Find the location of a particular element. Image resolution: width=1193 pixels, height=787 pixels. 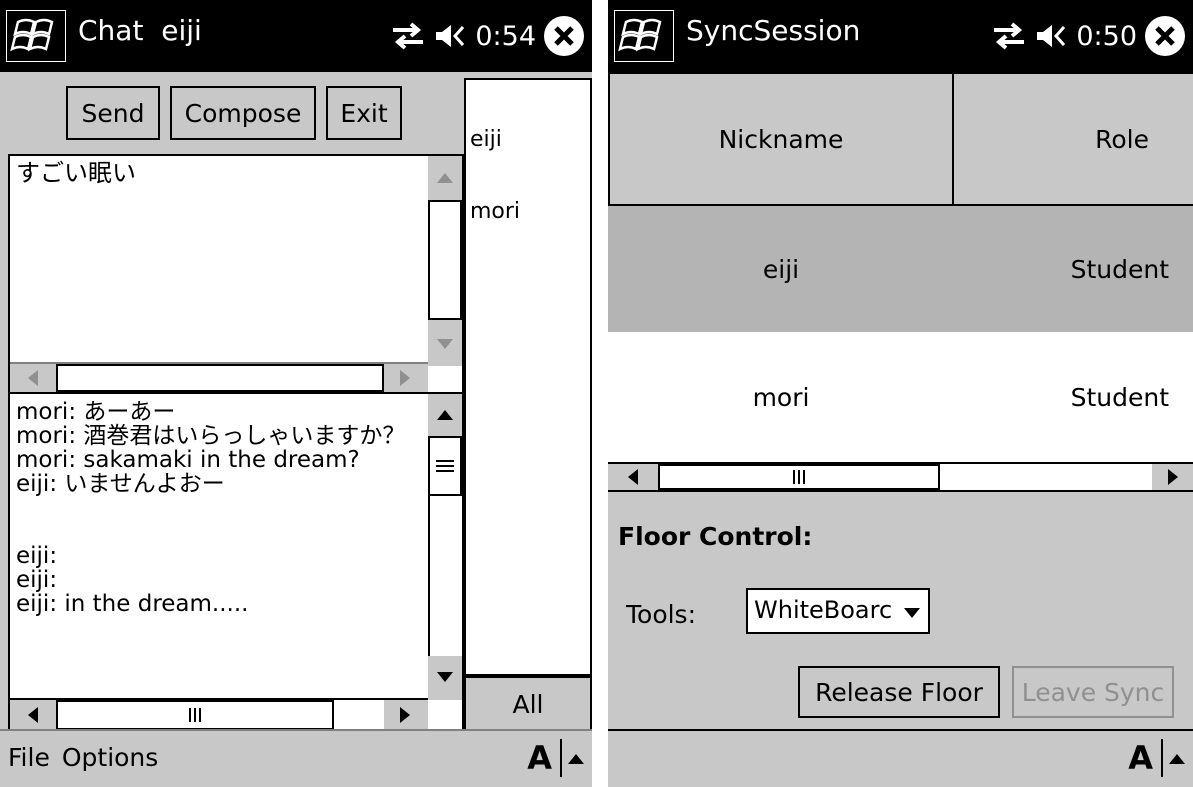

cell-nickname: eiji is located at coordinates (781, 269).